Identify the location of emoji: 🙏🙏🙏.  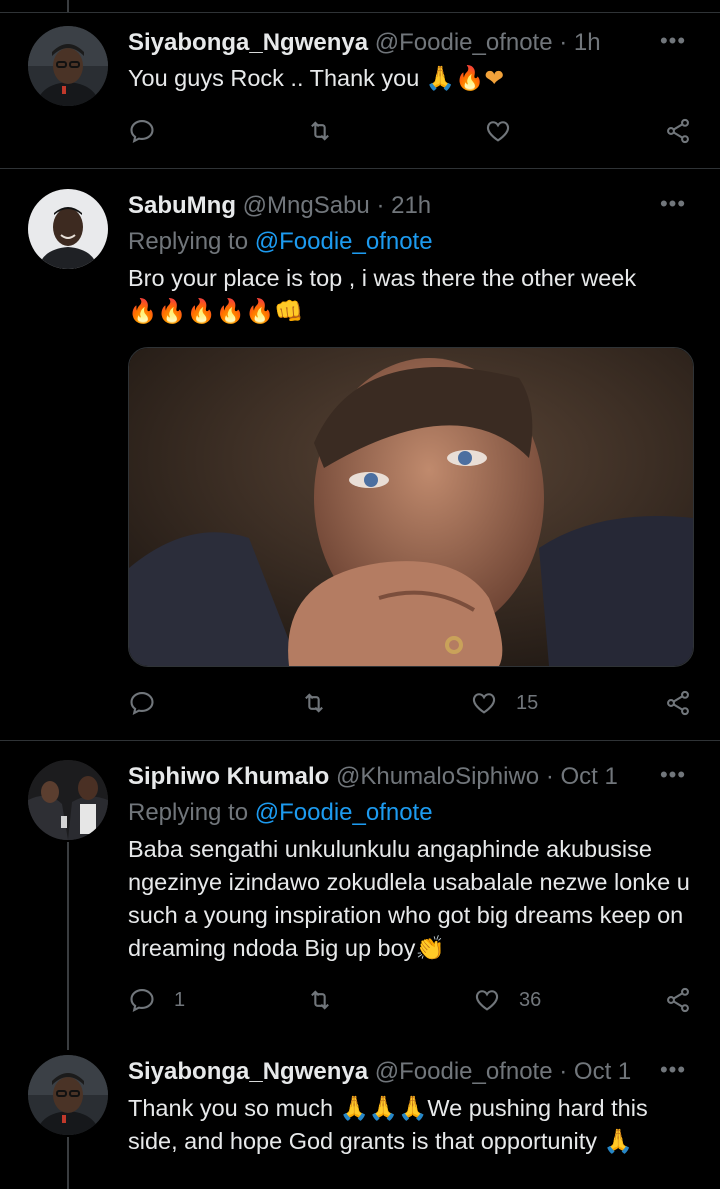
(383, 1108).